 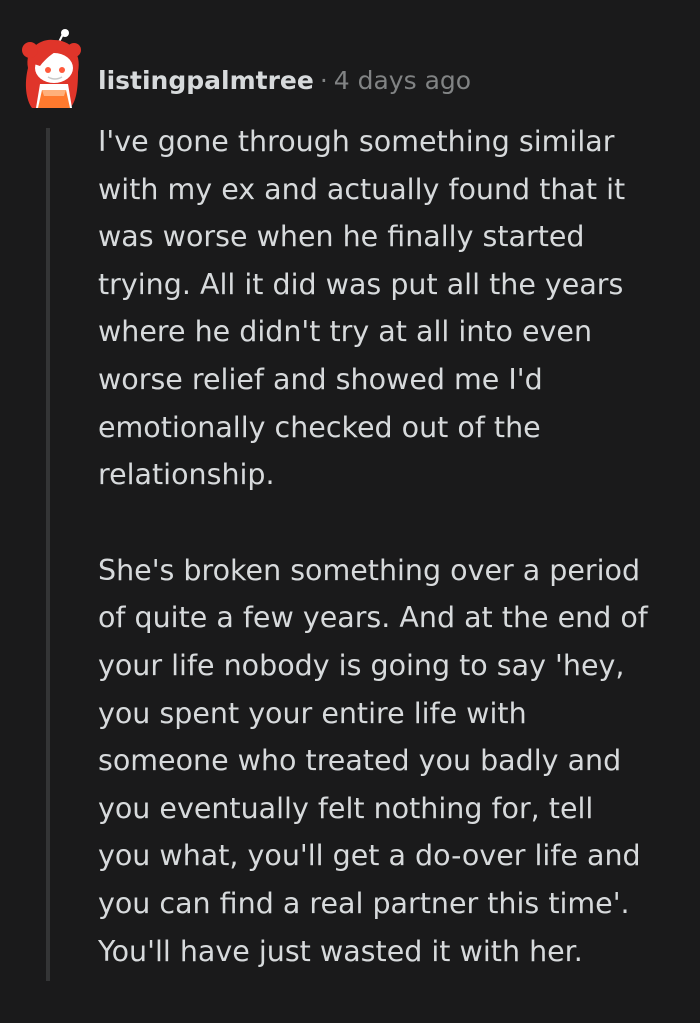 I want to click on timestamp-link: 4 days ago, so click(x=402, y=80).